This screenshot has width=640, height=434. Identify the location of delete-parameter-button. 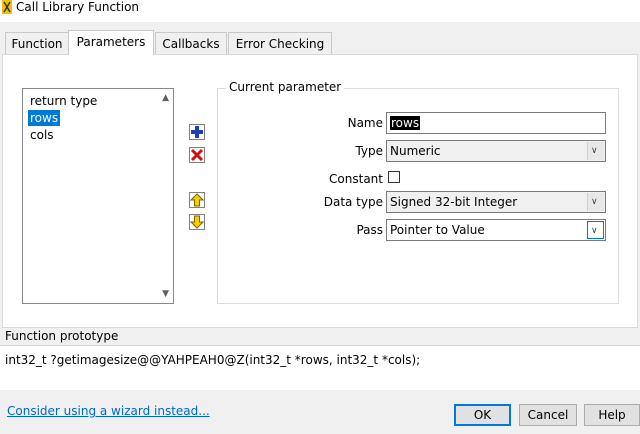
(197, 155).